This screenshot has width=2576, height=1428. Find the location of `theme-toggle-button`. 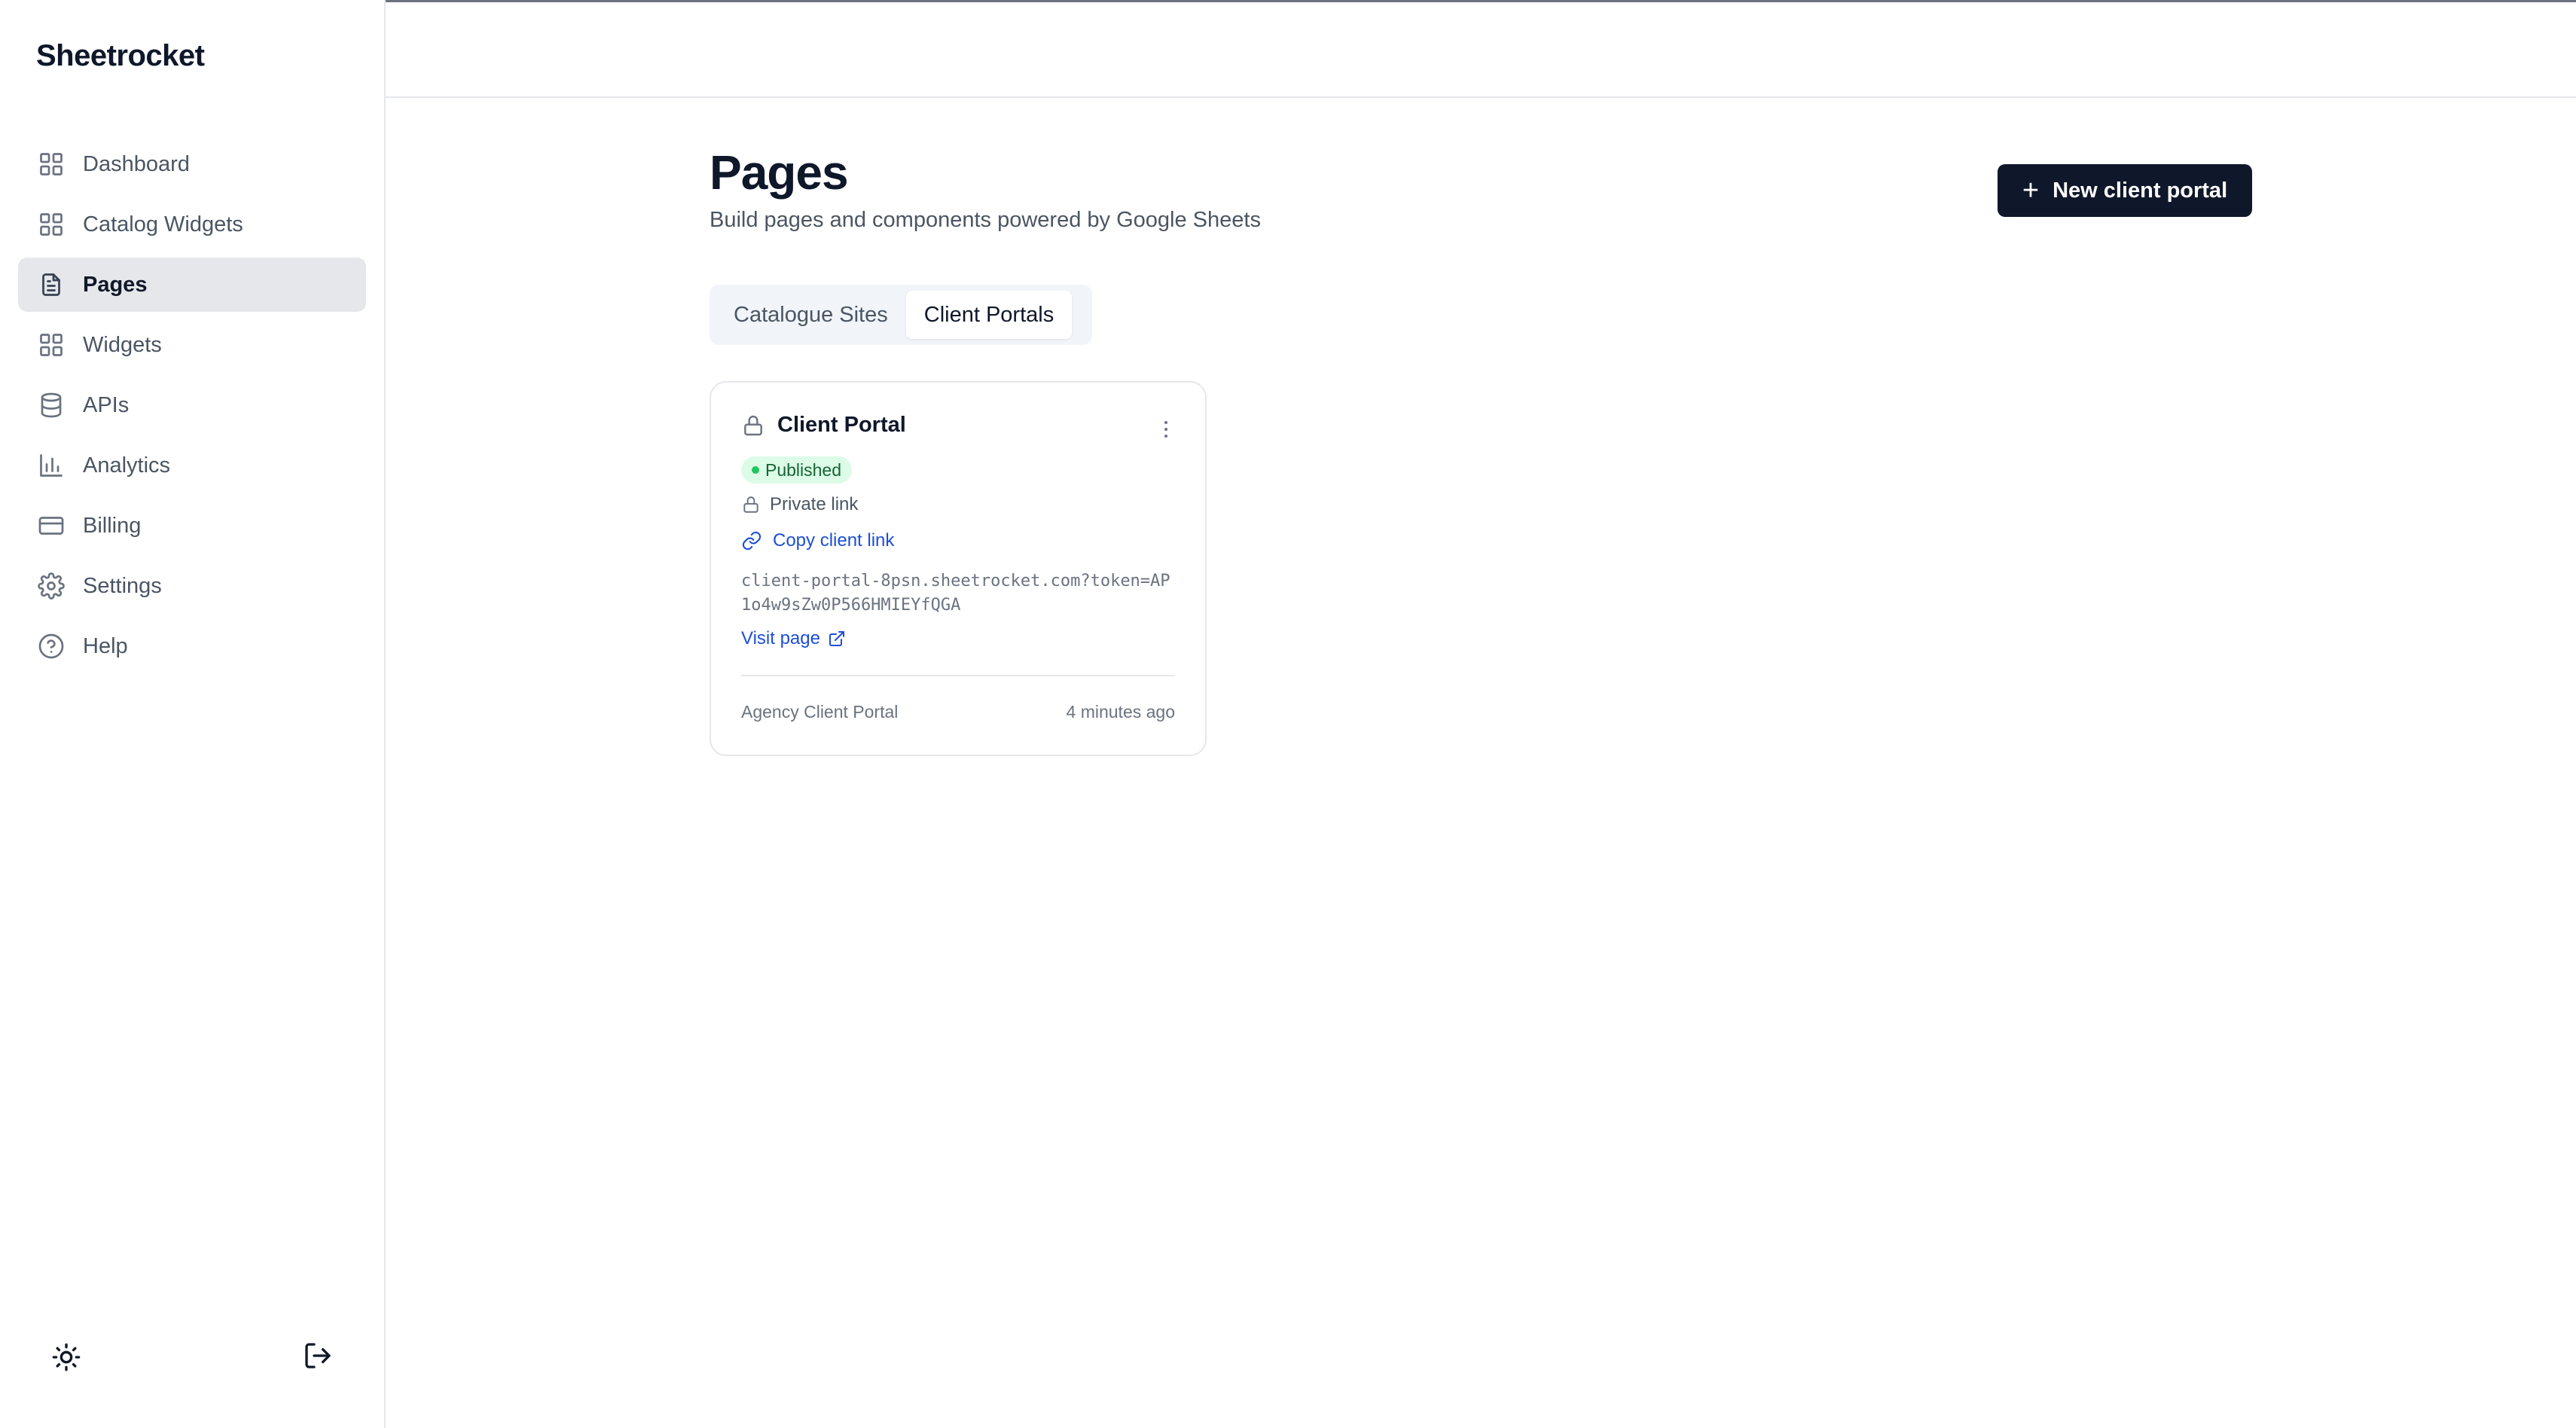

theme-toggle-button is located at coordinates (66, 1357).